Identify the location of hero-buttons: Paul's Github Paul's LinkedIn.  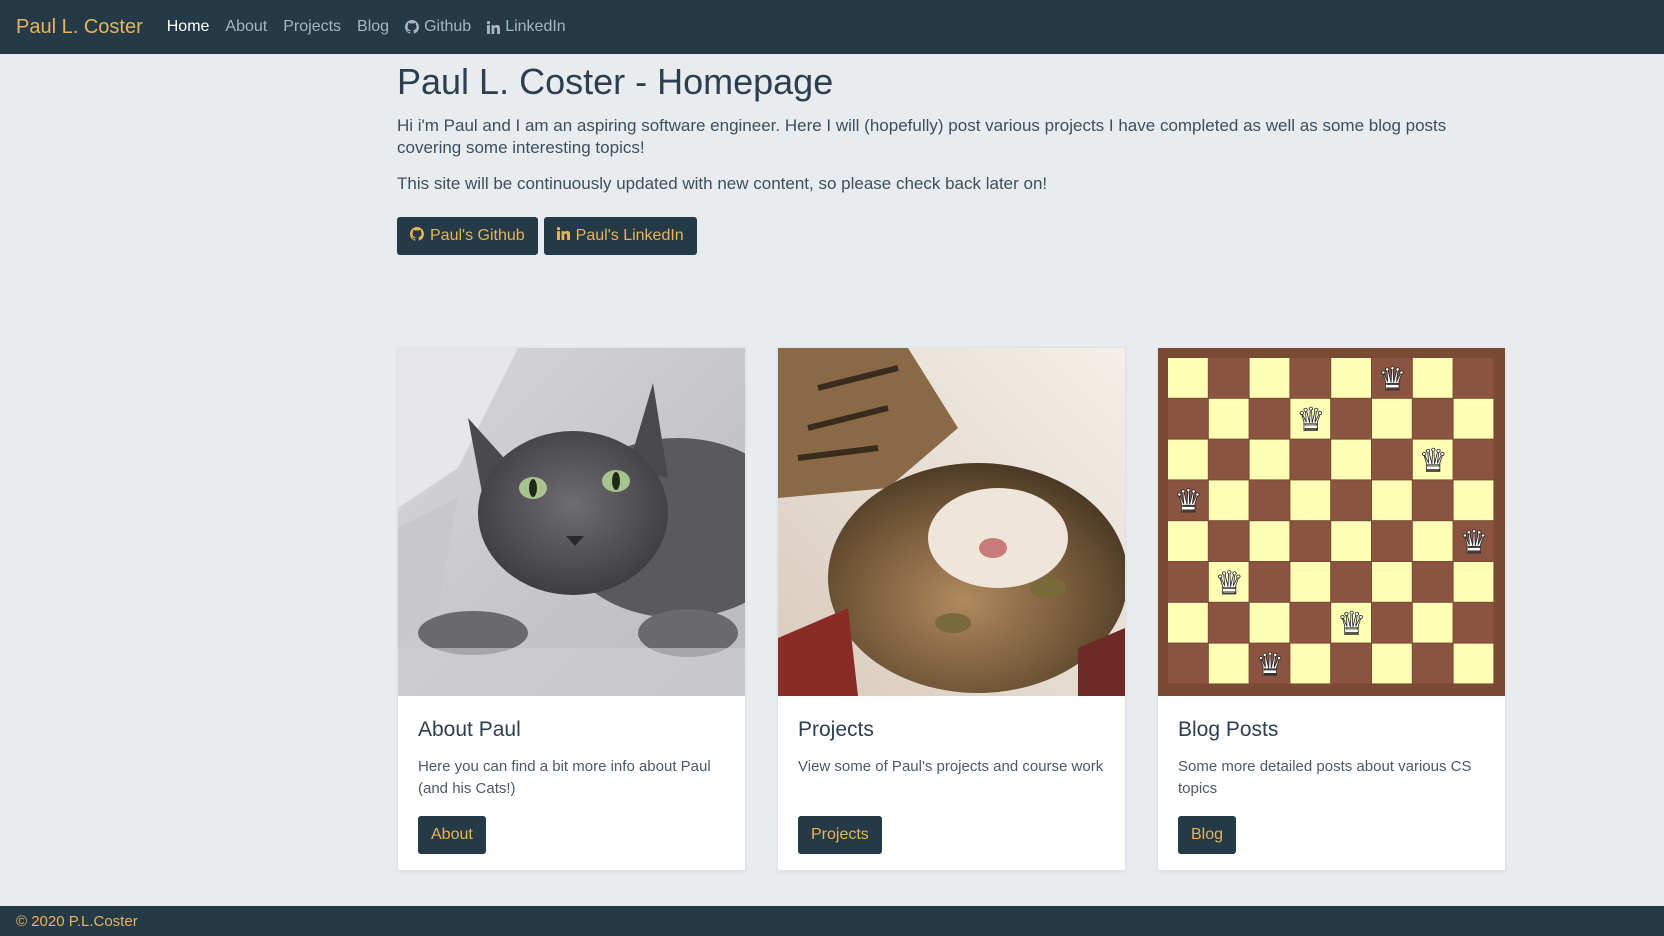
(947, 236).